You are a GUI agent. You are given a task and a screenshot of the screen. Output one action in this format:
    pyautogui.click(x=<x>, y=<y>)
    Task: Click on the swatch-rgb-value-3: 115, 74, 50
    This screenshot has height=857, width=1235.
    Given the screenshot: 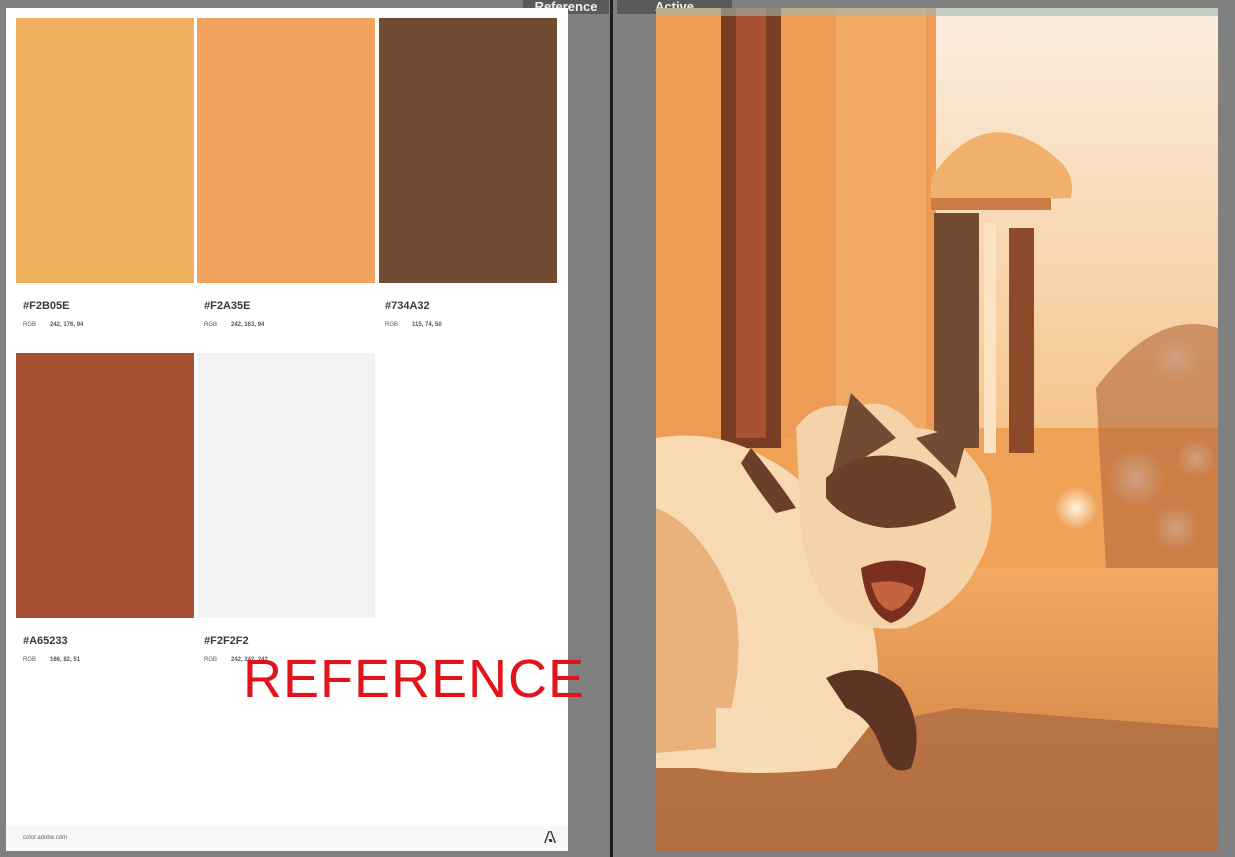 What is the action you would take?
    pyautogui.click(x=427, y=325)
    